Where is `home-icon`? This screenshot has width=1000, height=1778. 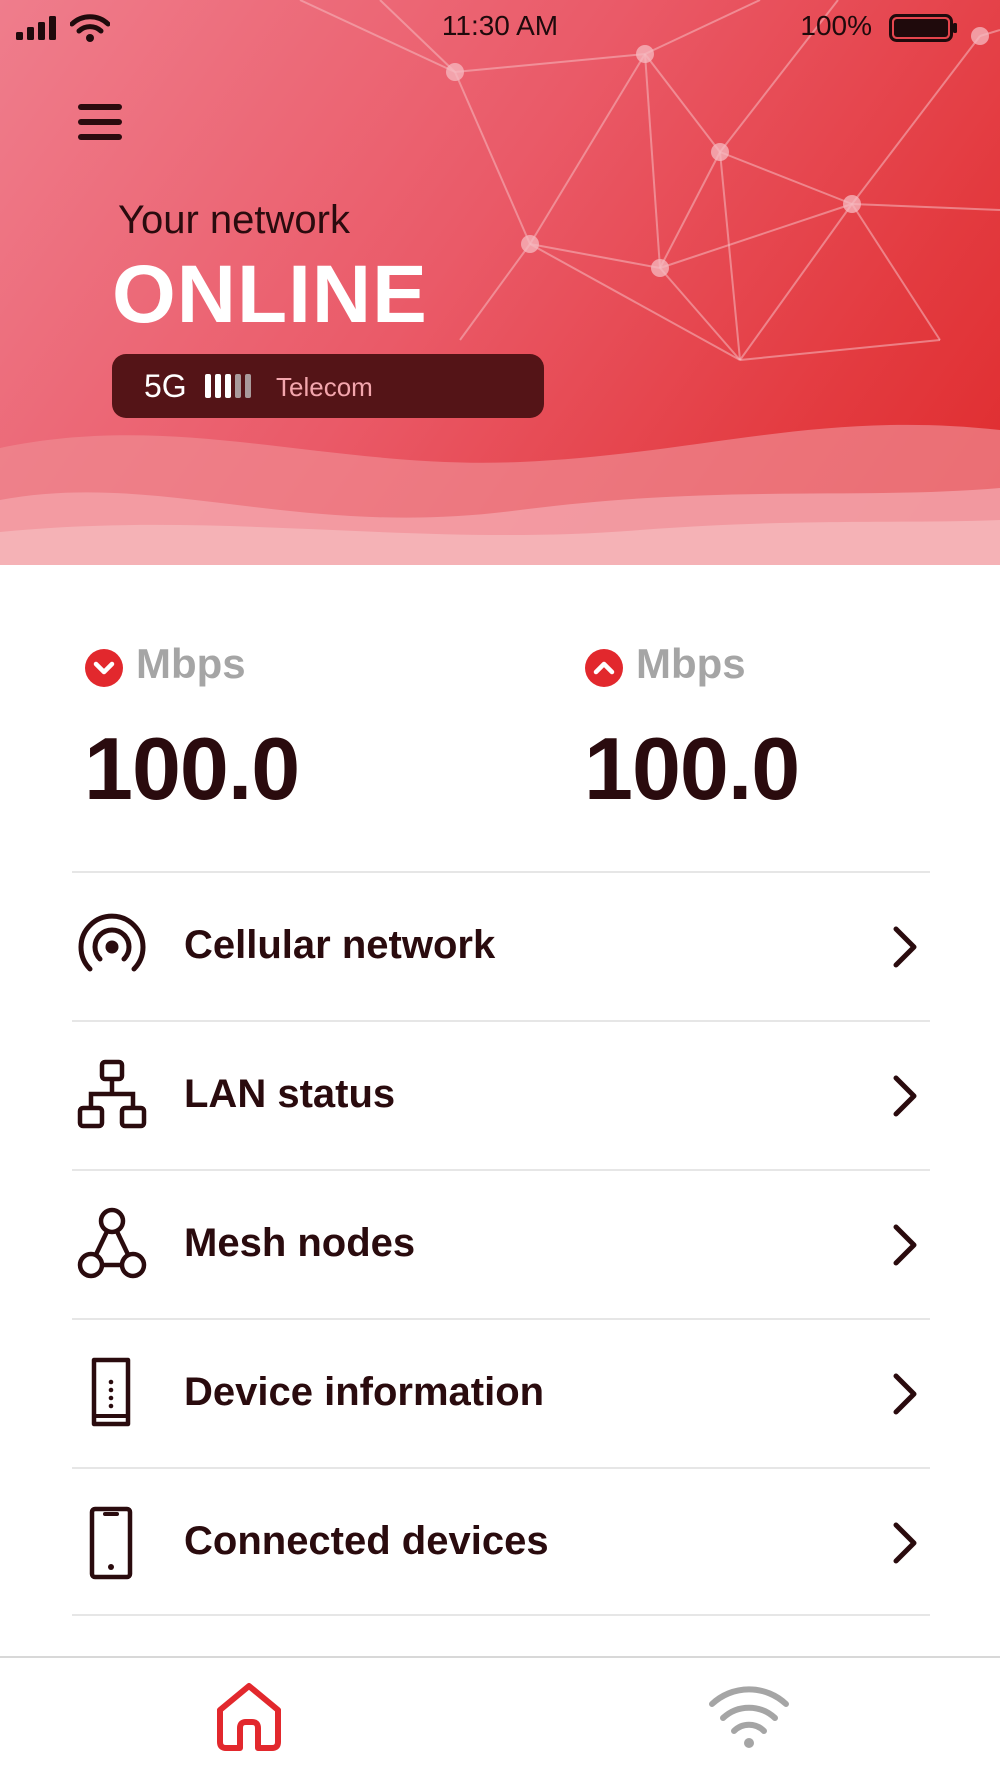
home-icon is located at coordinates (249, 1717).